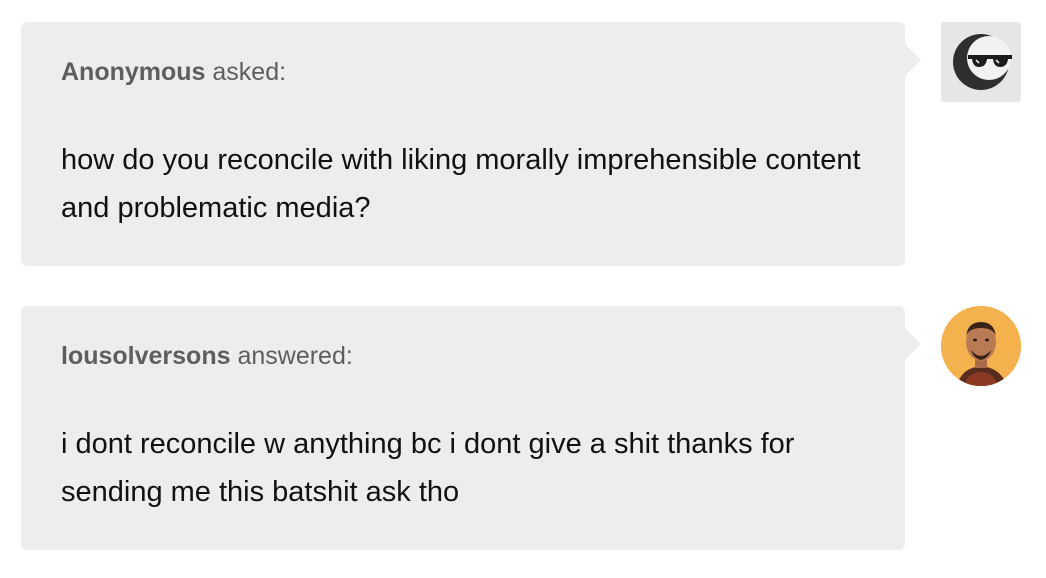 The image size is (1046, 578). I want to click on ask-verb: asked:, so click(249, 72).